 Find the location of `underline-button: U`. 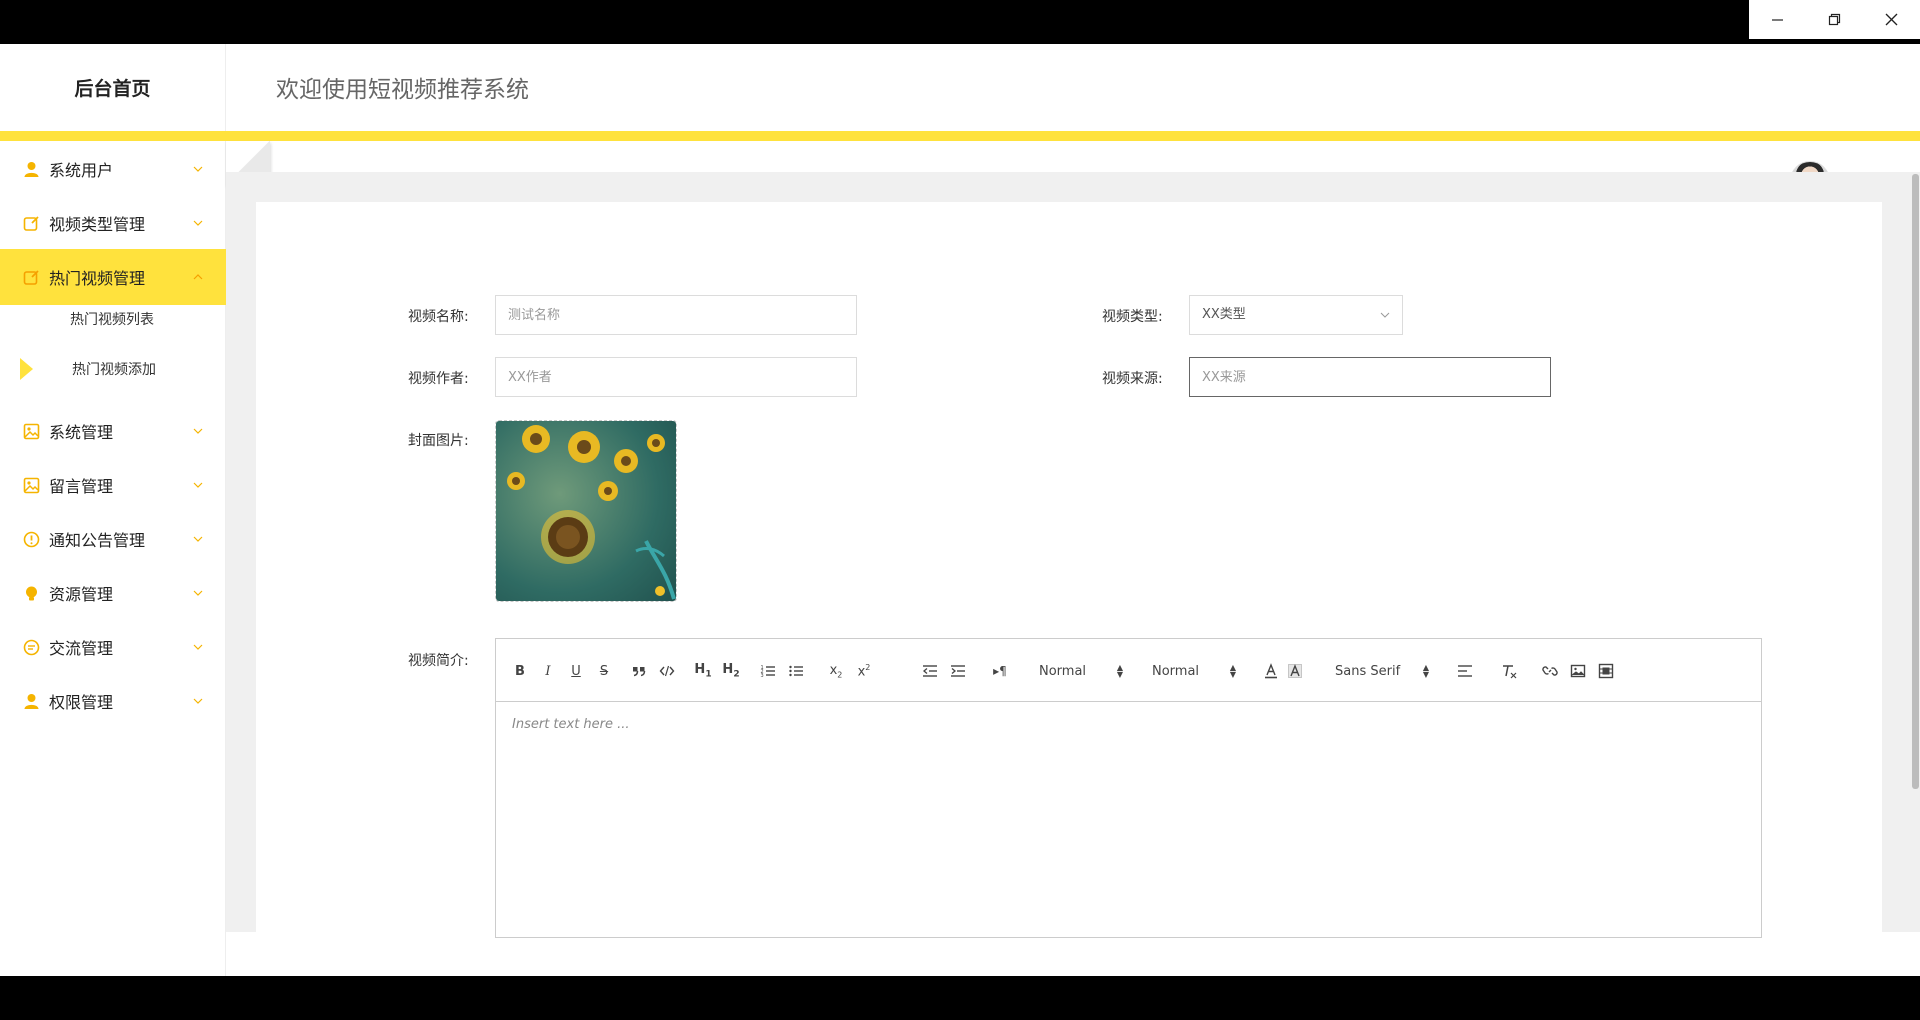

underline-button: U is located at coordinates (576, 671).